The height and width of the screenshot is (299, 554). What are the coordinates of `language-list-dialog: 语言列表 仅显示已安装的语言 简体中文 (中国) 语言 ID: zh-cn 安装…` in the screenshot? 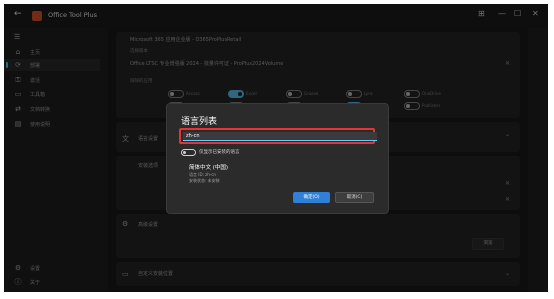 It's located at (277, 158).